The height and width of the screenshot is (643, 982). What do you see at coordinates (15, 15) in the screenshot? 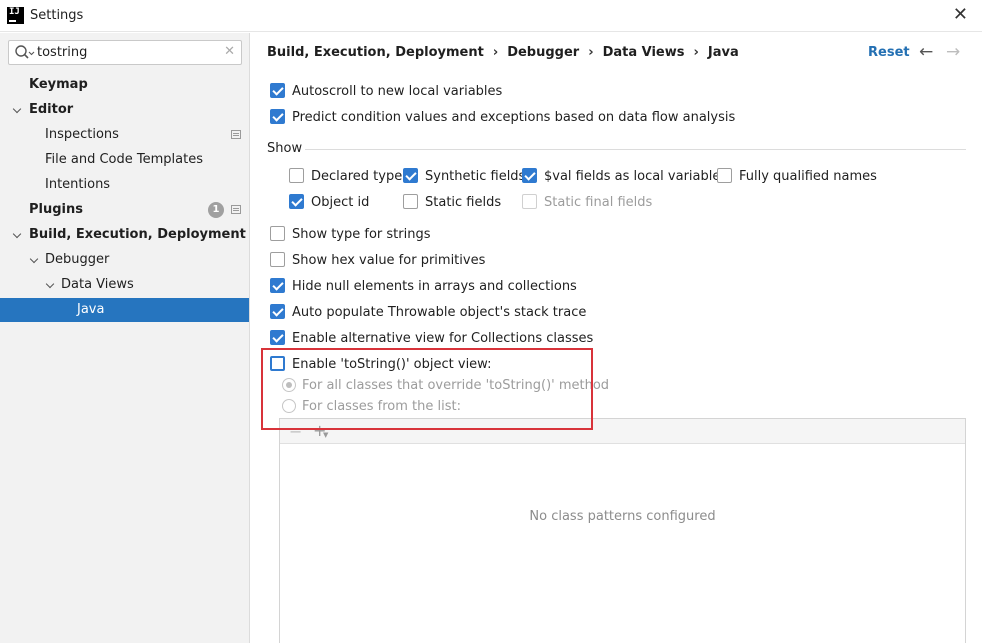
I see `intellij-logo-icon: IJ` at bounding box center [15, 15].